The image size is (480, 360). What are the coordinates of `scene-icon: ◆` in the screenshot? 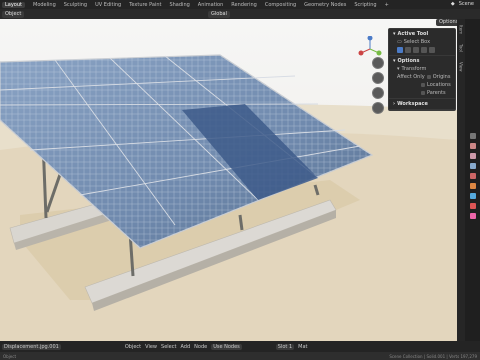 It's located at (452, 4).